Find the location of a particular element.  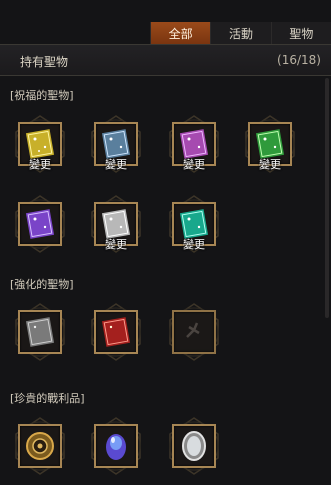

violet-relic-book-icon is located at coordinates (40, 224).